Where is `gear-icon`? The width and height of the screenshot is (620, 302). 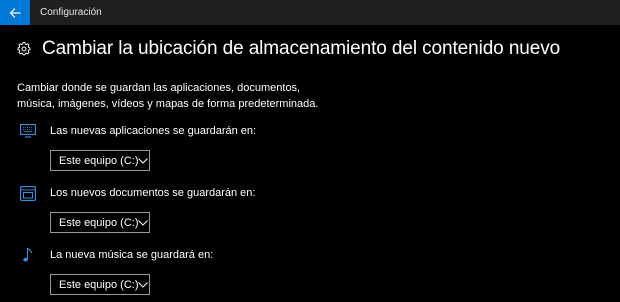 gear-icon is located at coordinates (24, 49).